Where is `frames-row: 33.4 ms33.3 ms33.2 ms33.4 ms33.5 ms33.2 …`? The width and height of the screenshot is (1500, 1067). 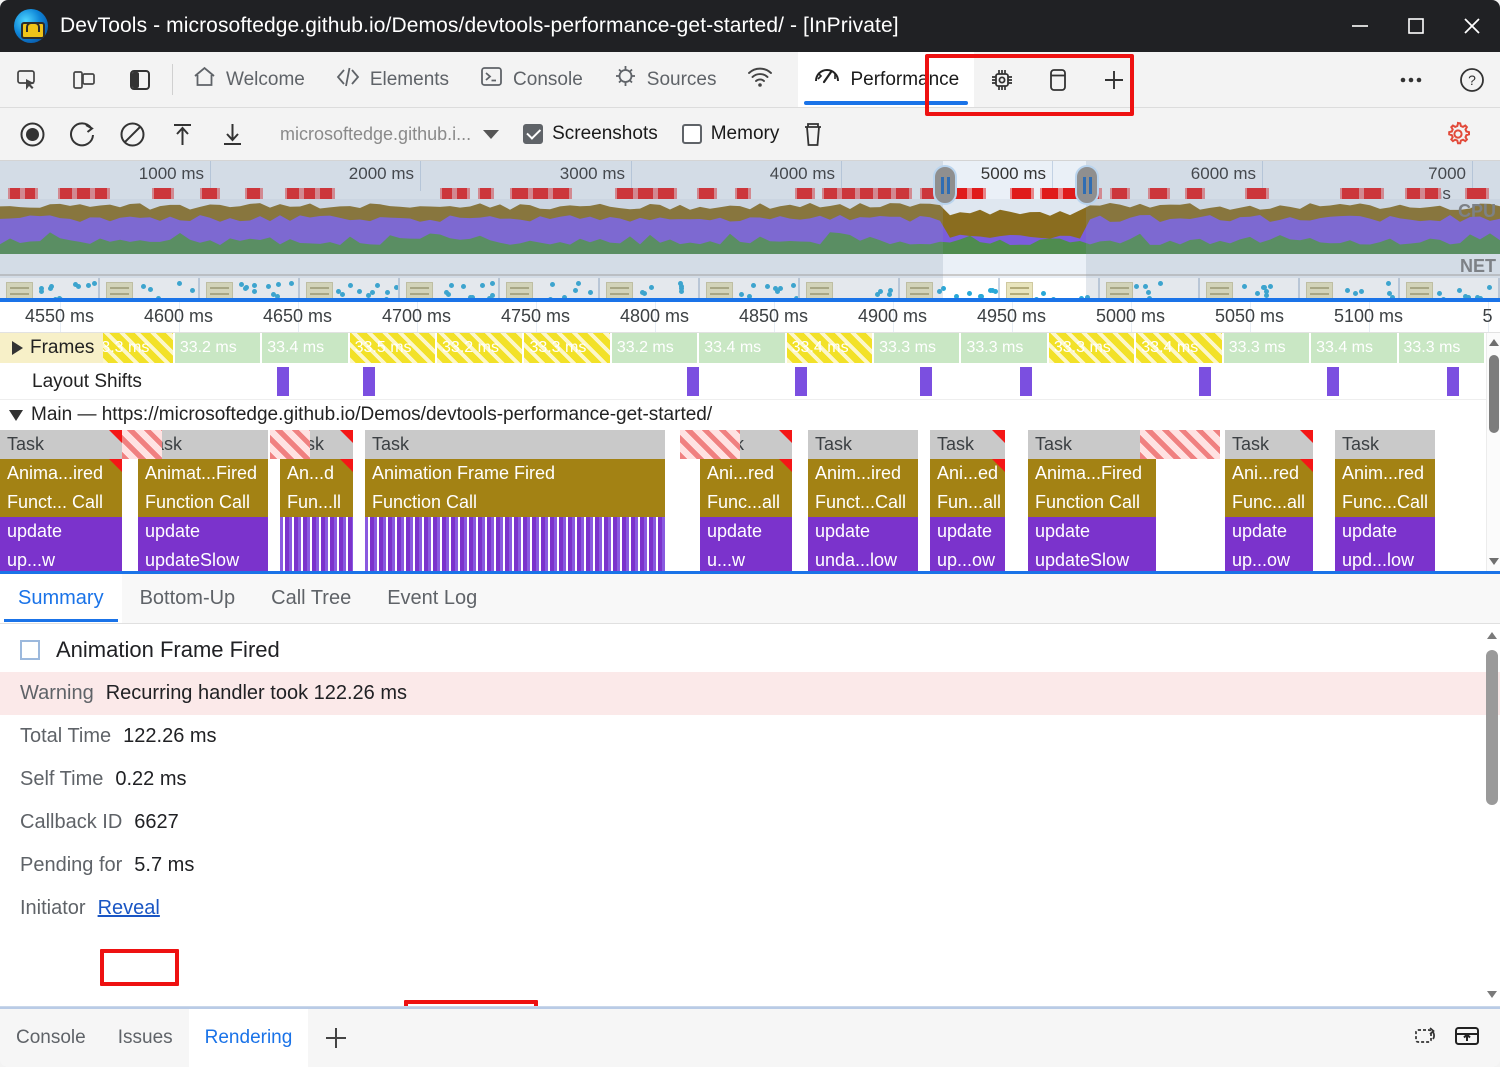
frames-row: 33.4 ms33.3 ms33.2 ms33.4 ms33.5 ms33.2 … is located at coordinates (743, 348).